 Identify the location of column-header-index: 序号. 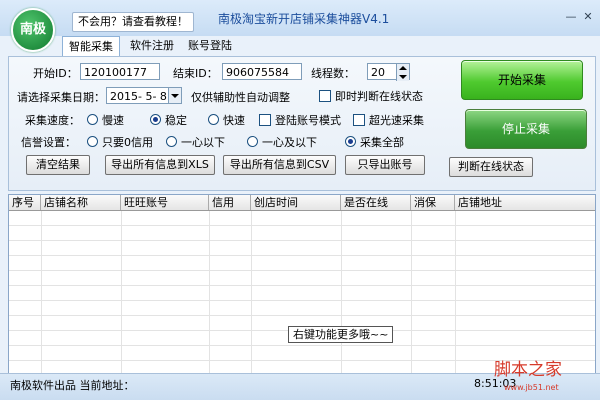
(25, 202).